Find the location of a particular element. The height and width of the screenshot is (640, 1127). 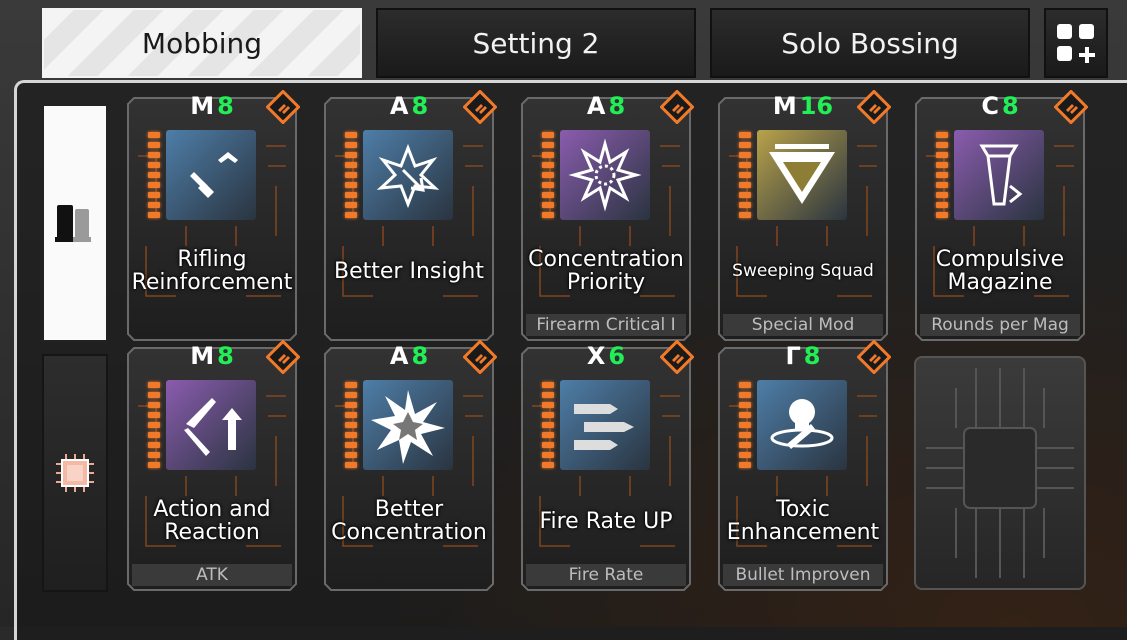

module-title: Sweeping Squad is located at coordinates (803, 270).